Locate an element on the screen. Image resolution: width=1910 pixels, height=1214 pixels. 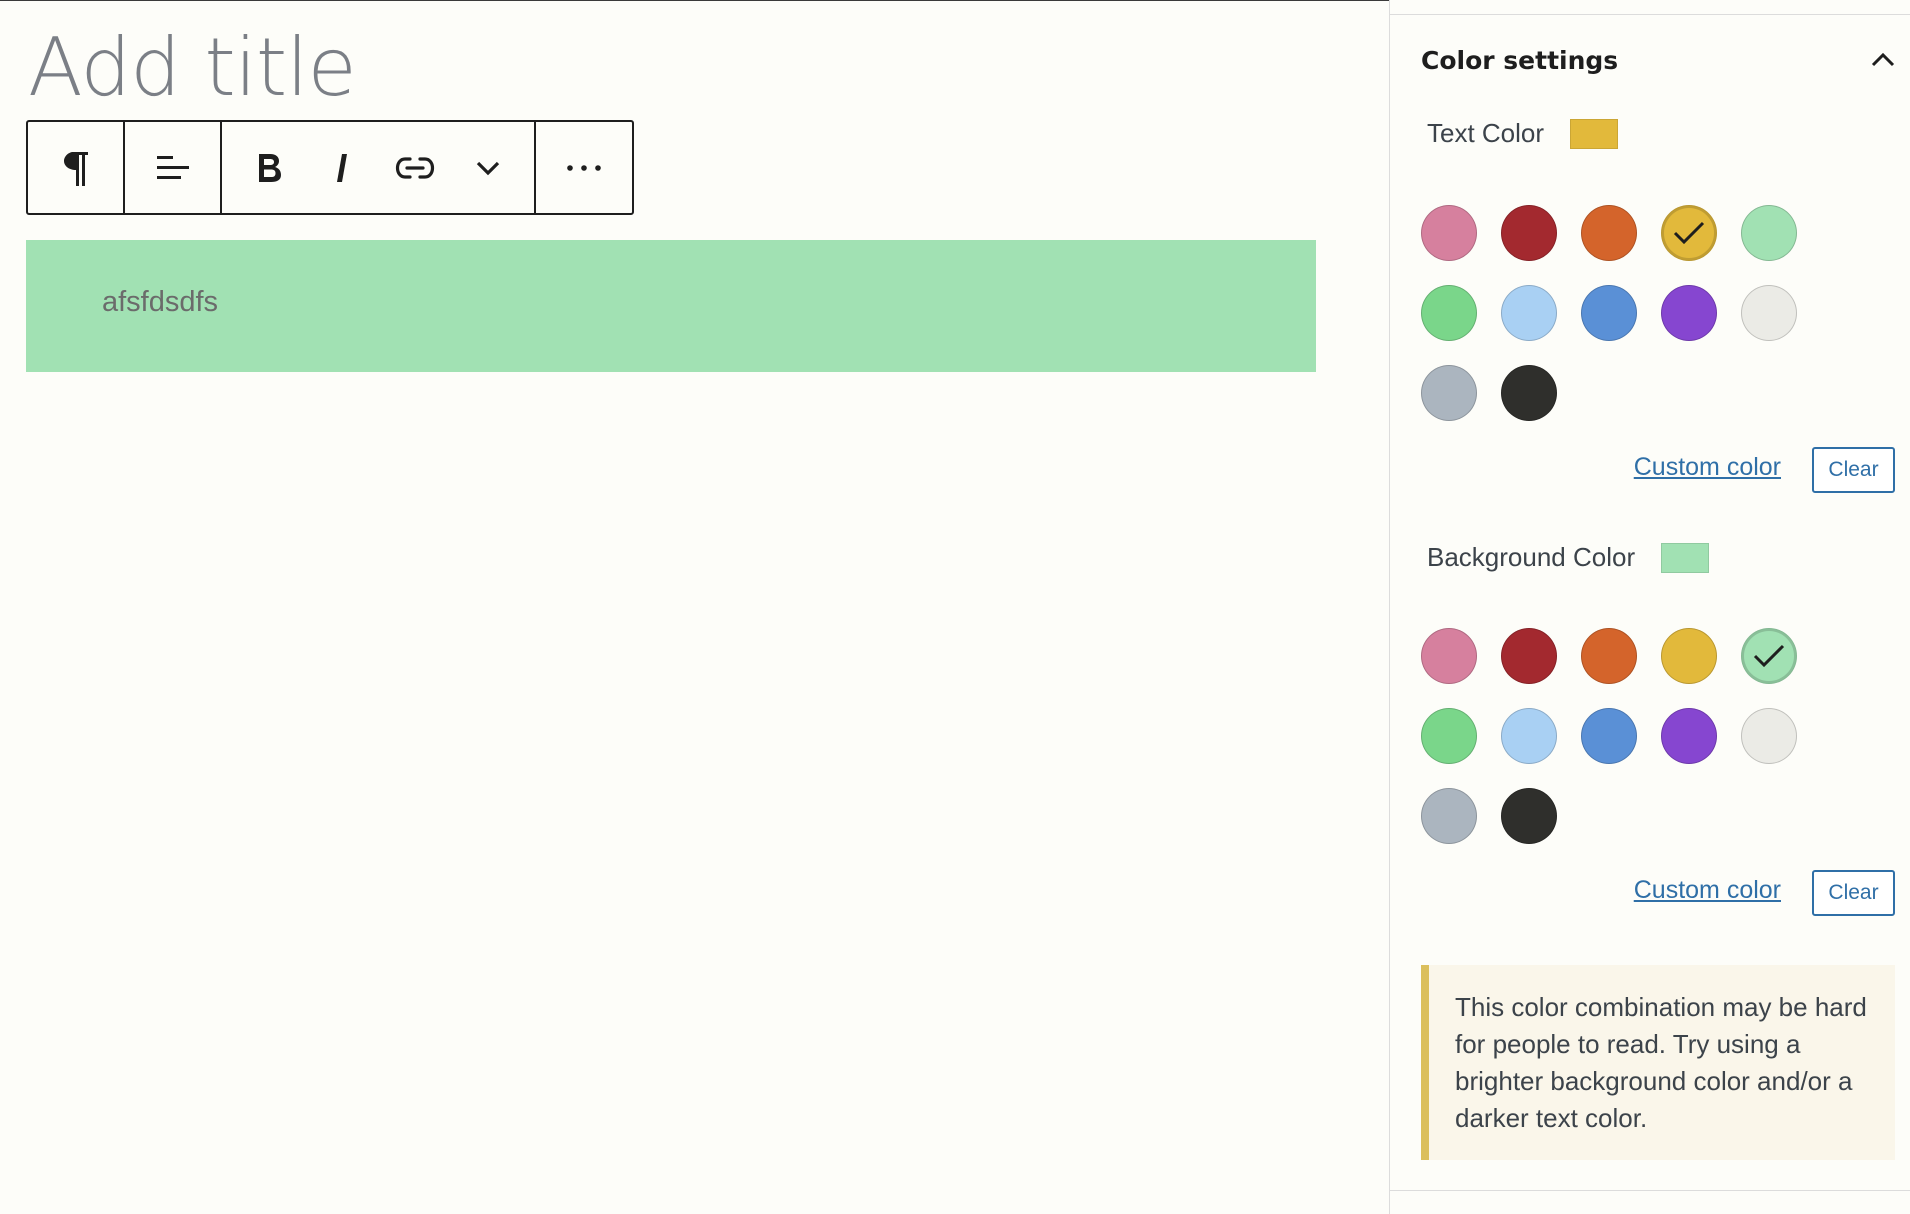
align-left-icon is located at coordinates (172, 167).